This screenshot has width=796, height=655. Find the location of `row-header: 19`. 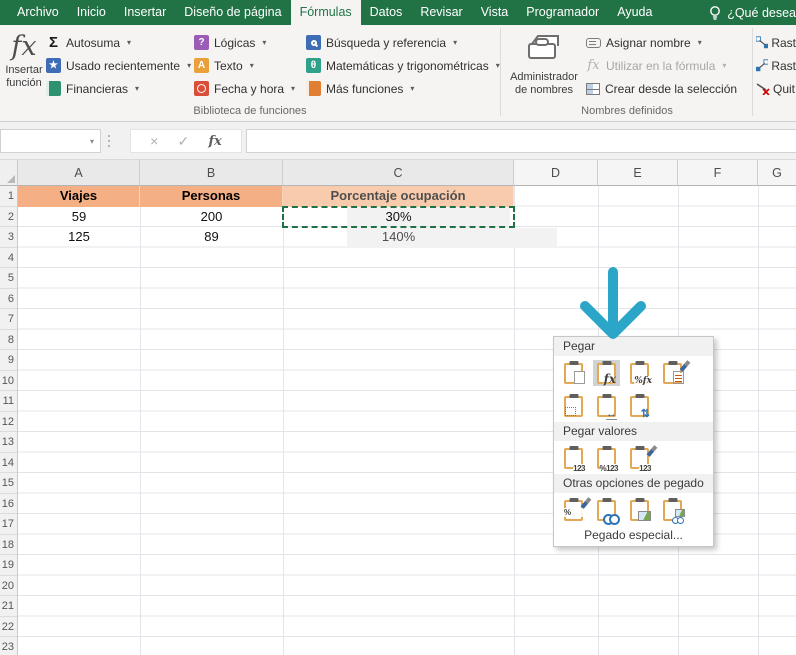

row-header: 19 is located at coordinates (8, 565).